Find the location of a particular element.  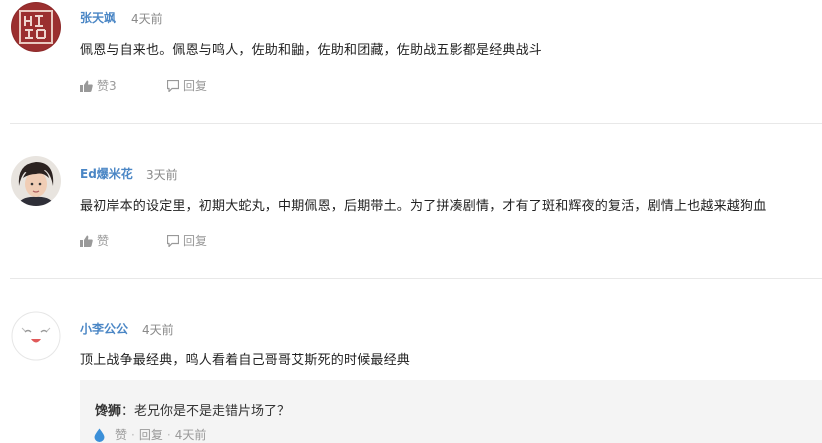

reply-reply-button: 回复 is located at coordinates (151, 434).